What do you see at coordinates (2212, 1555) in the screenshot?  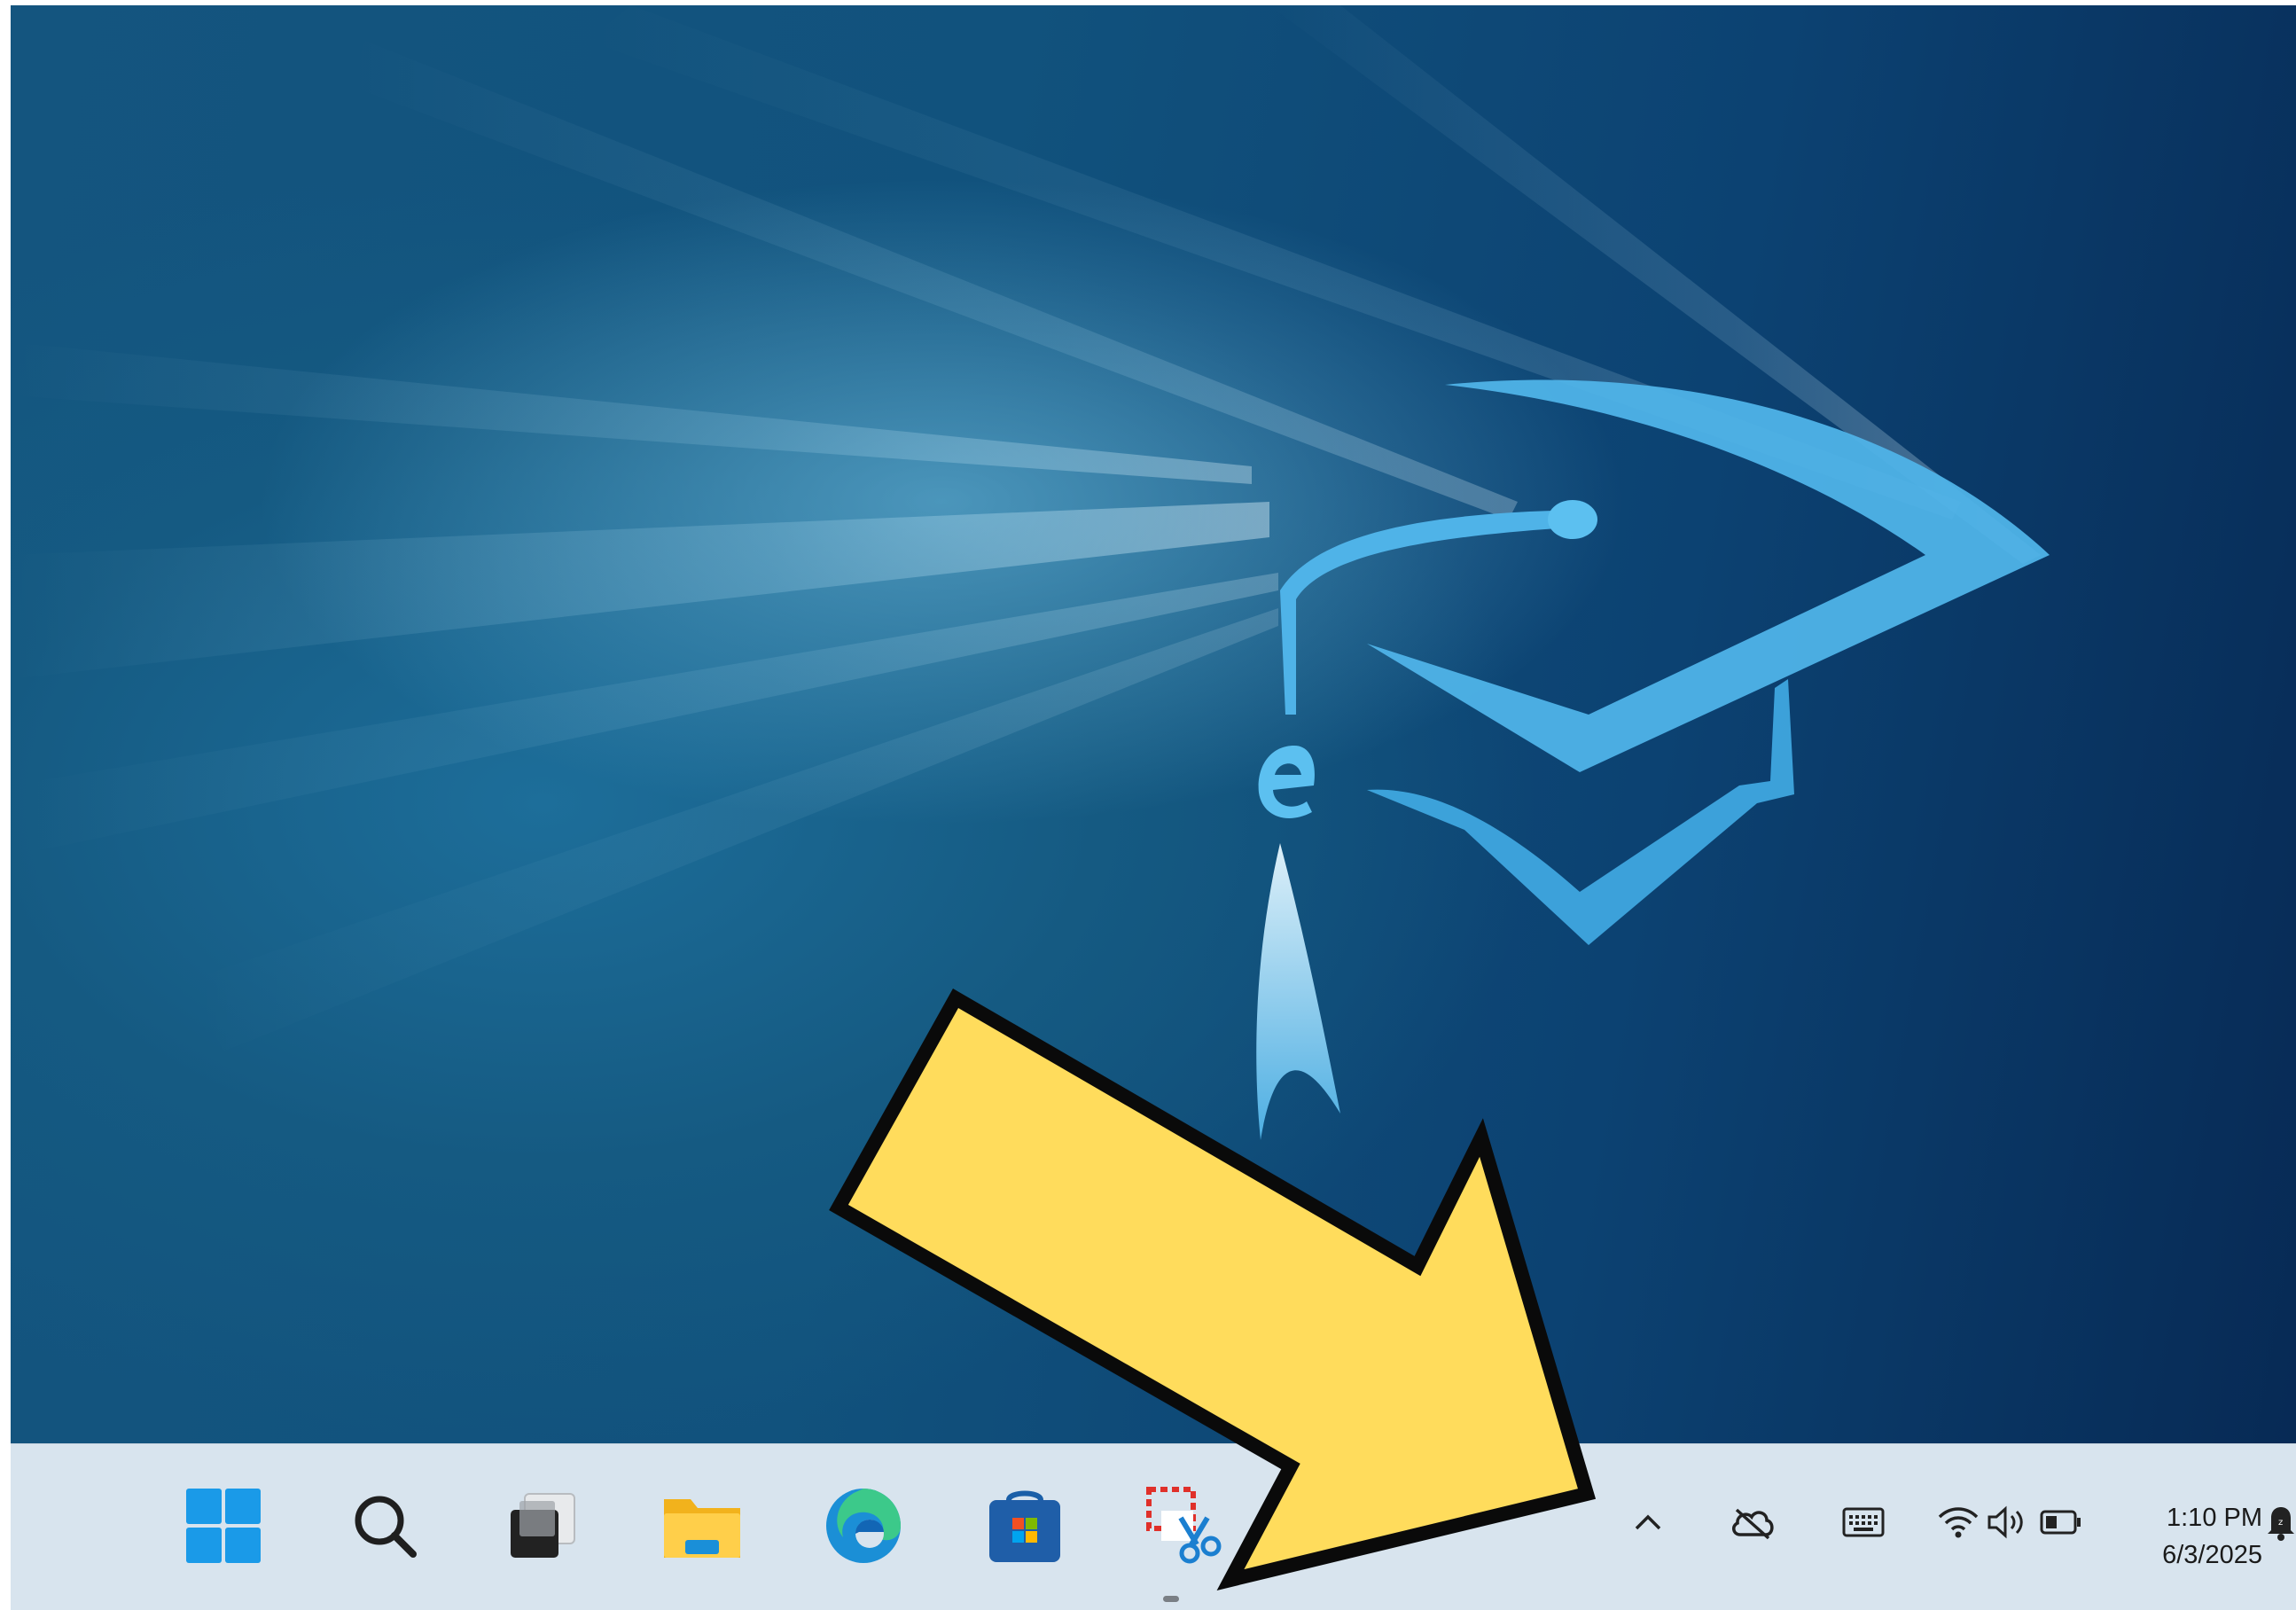 I see `clock-date: 6/3/2025` at bounding box center [2212, 1555].